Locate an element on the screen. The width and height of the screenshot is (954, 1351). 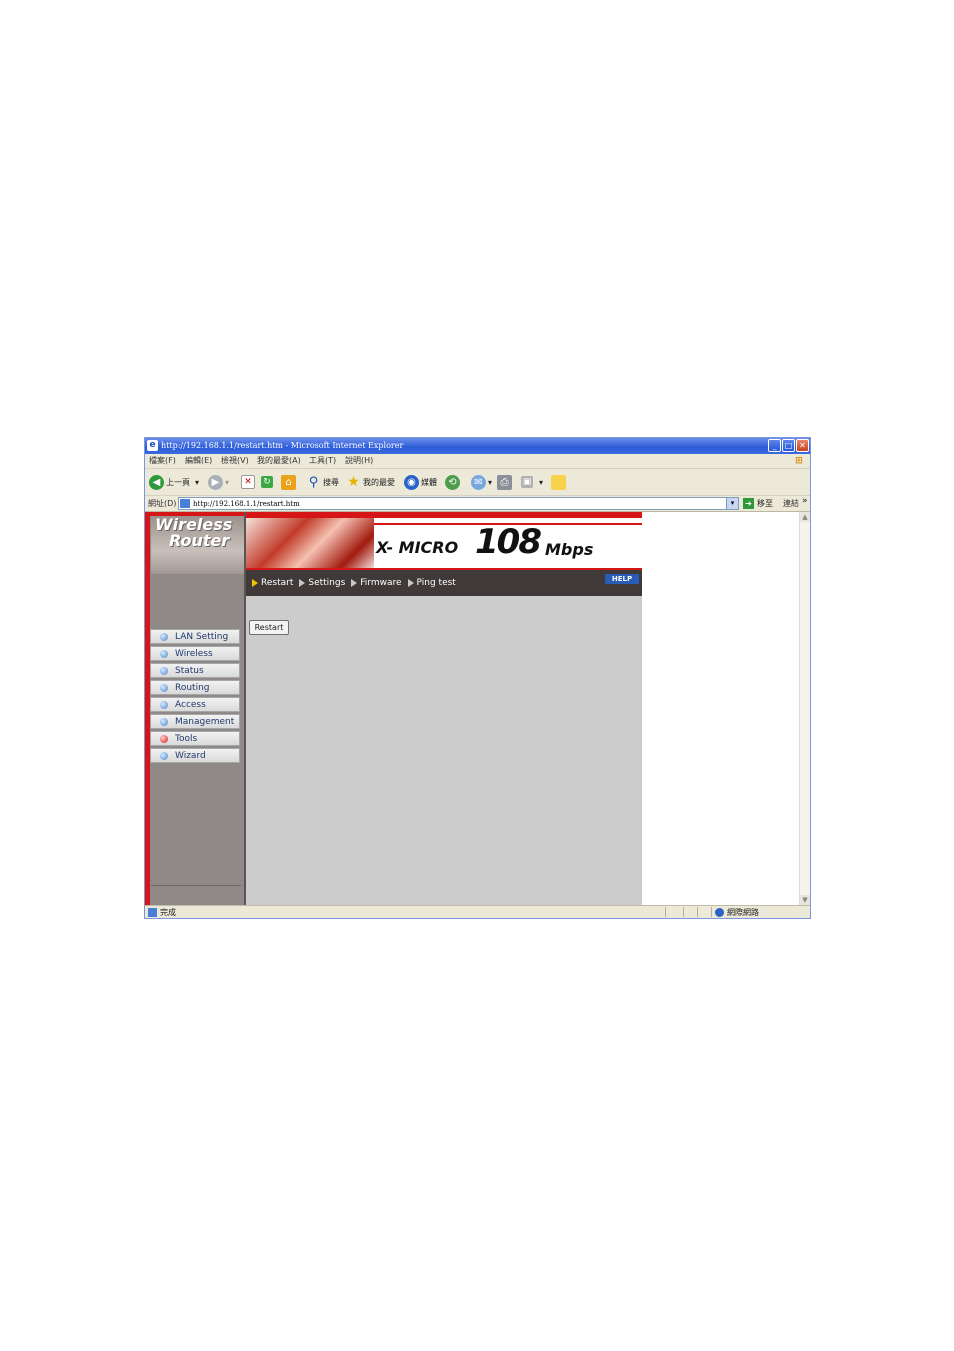
links-button: 連結 is located at coordinates (791, 503).